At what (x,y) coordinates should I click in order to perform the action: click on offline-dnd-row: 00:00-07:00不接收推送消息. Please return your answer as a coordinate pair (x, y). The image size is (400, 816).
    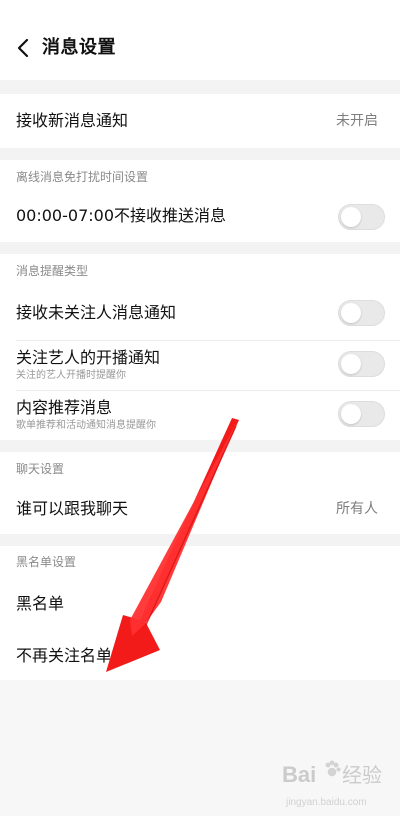
    Looking at the image, I should click on (200, 217).